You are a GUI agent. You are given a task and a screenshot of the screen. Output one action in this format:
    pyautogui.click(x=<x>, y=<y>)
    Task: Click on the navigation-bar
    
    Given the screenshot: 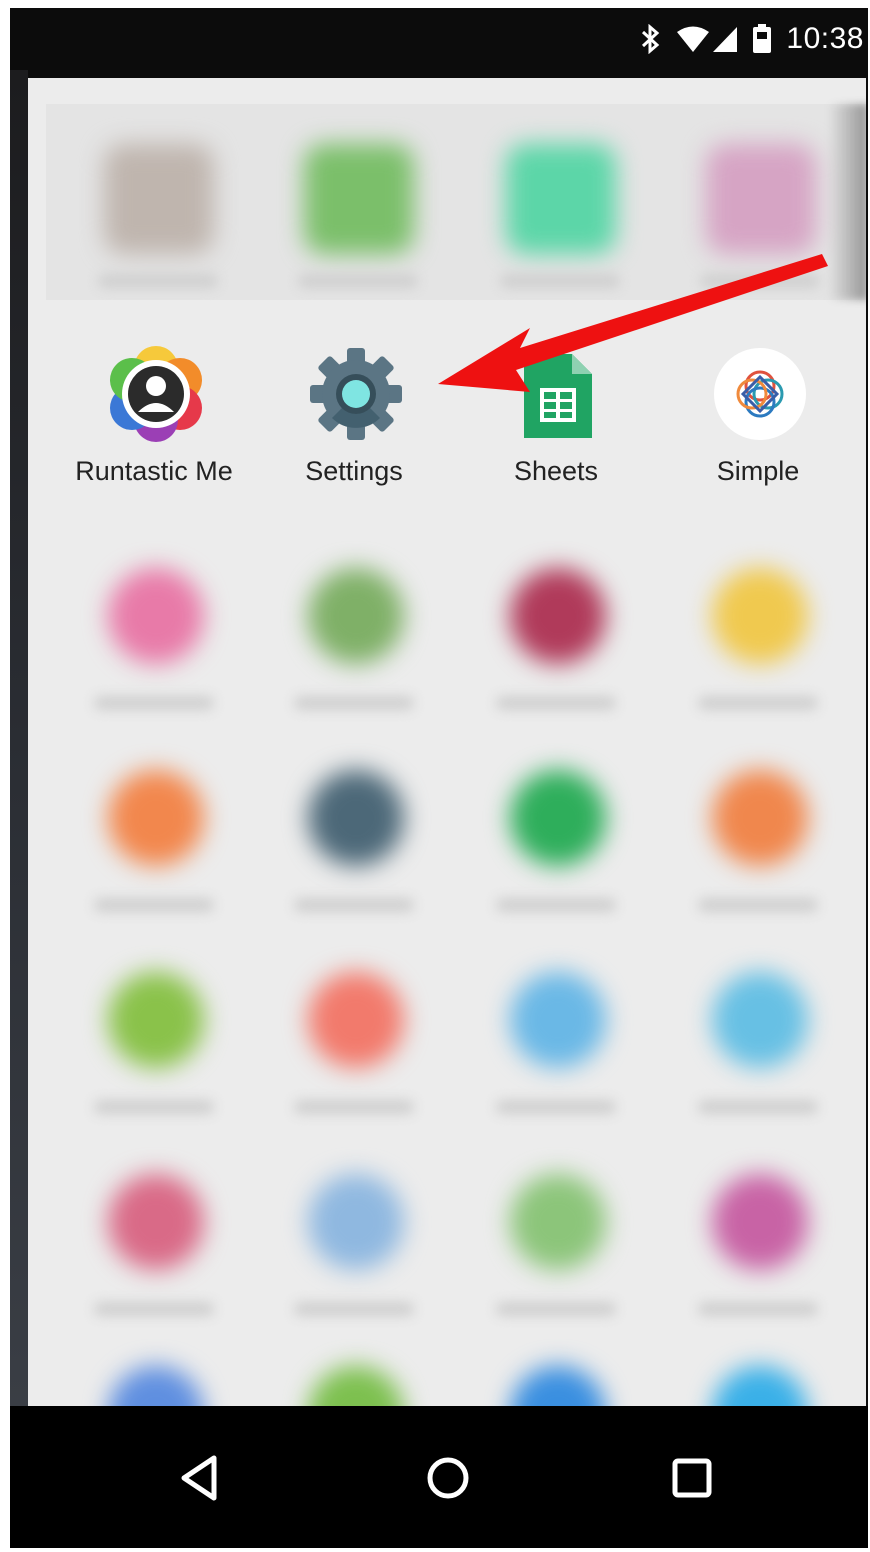 What is the action you would take?
    pyautogui.click(x=439, y=1477)
    